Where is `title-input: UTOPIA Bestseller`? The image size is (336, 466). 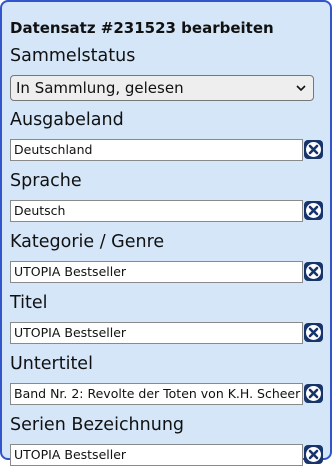 title-input: UTOPIA Bestseller is located at coordinates (156, 333).